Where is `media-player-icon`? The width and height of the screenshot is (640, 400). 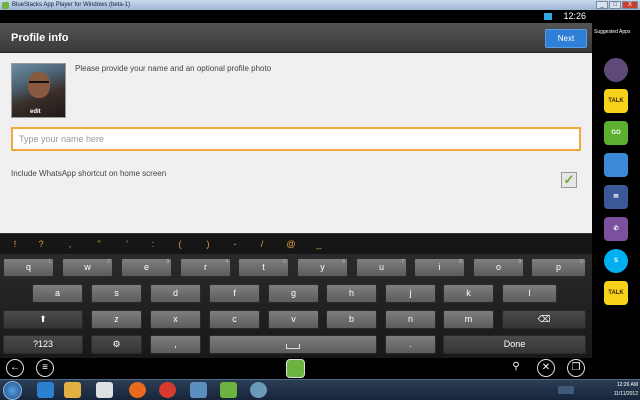 media-player-icon is located at coordinates (104, 390).